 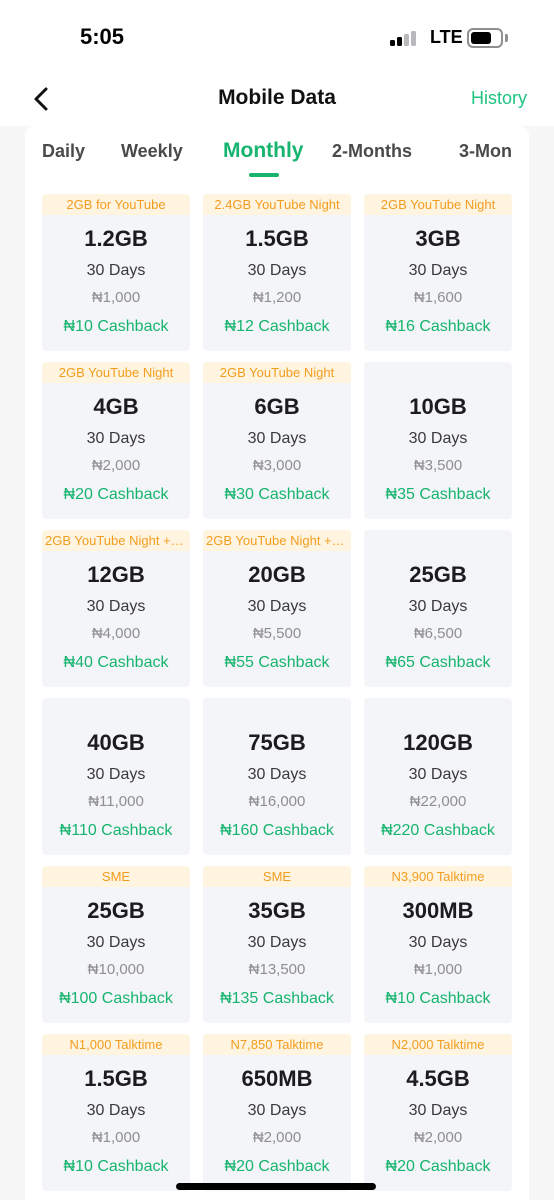 What do you see at coordinates (116, 662) in the screenshot?
I see `plan-cashback: ₦40 Cashback` at bounding box center [116, 662].